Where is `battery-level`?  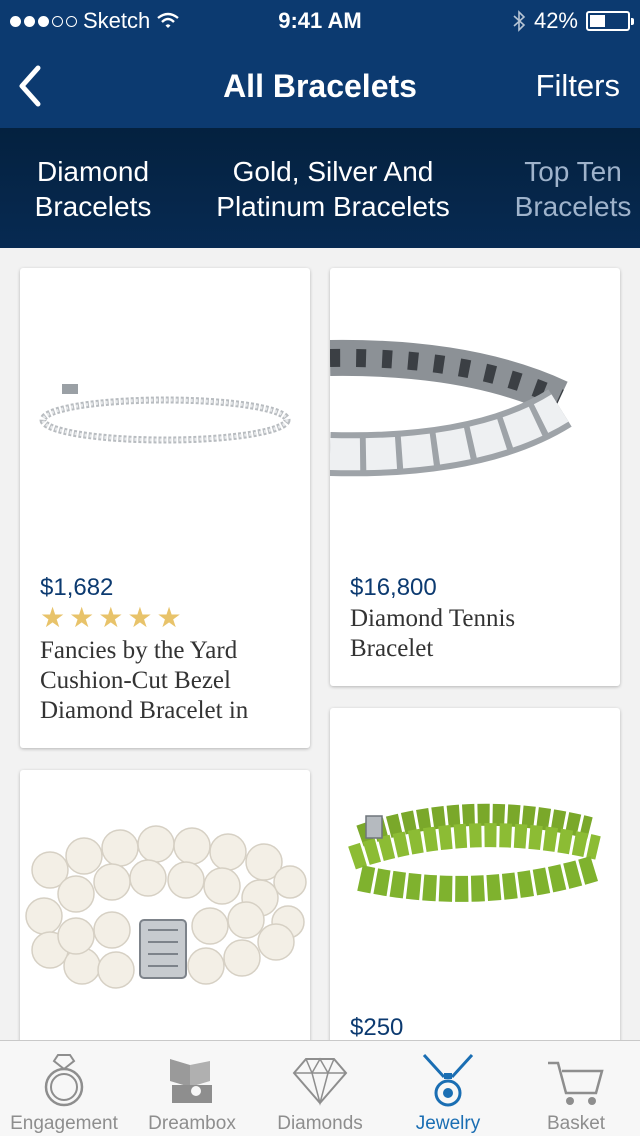
battery-level is located at coordinates (597, 21).